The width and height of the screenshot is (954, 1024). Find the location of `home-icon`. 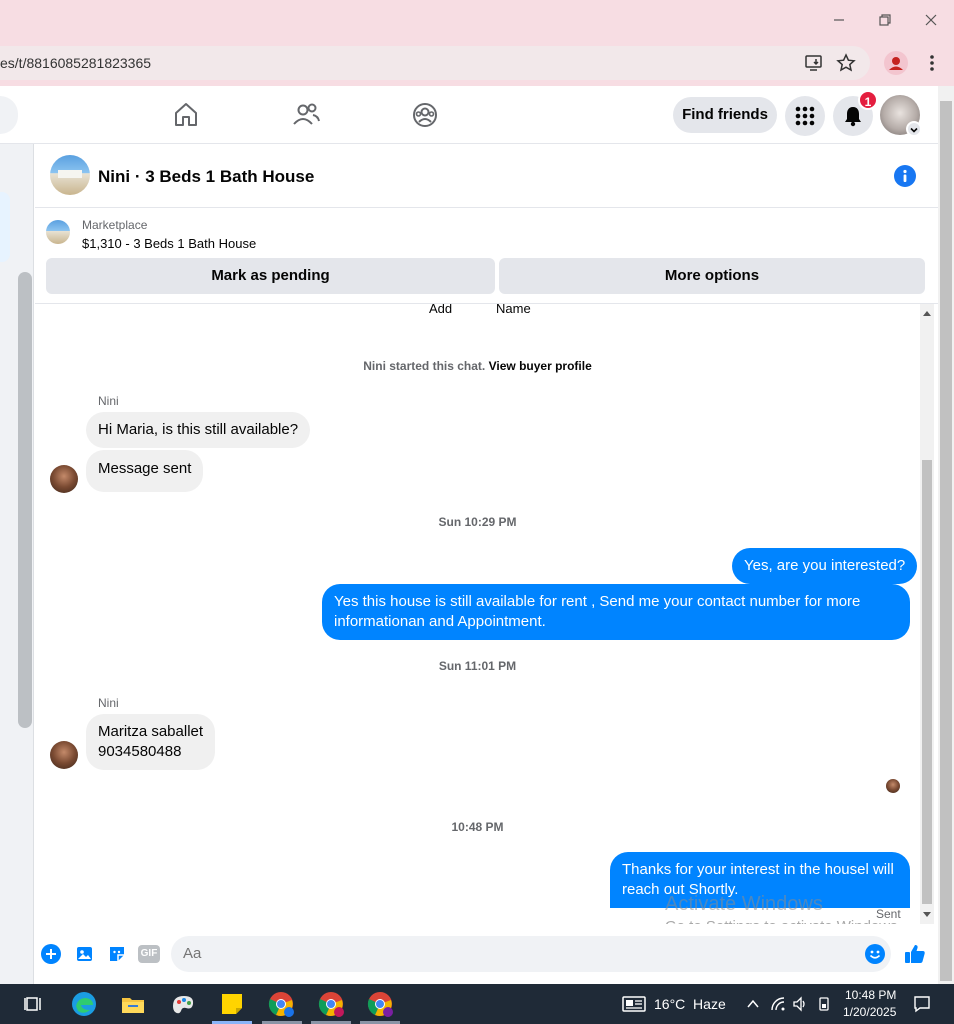

home-icon is located at coordinates (186, 115).